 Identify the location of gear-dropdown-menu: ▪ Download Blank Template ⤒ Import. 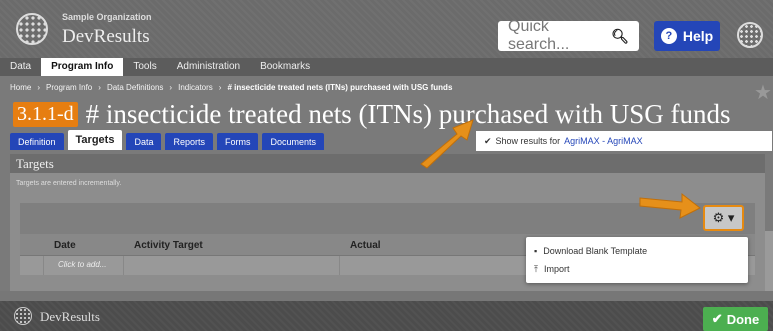
(637, 260).